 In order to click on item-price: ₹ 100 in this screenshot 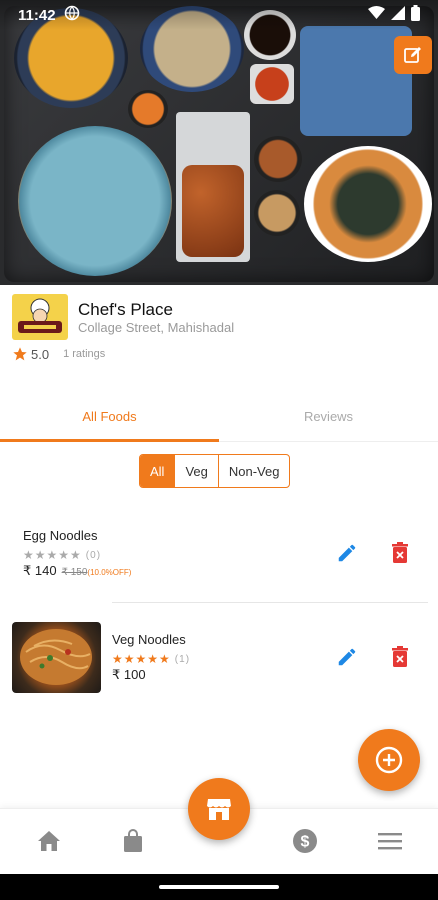, I will do `click(129, 675)`.